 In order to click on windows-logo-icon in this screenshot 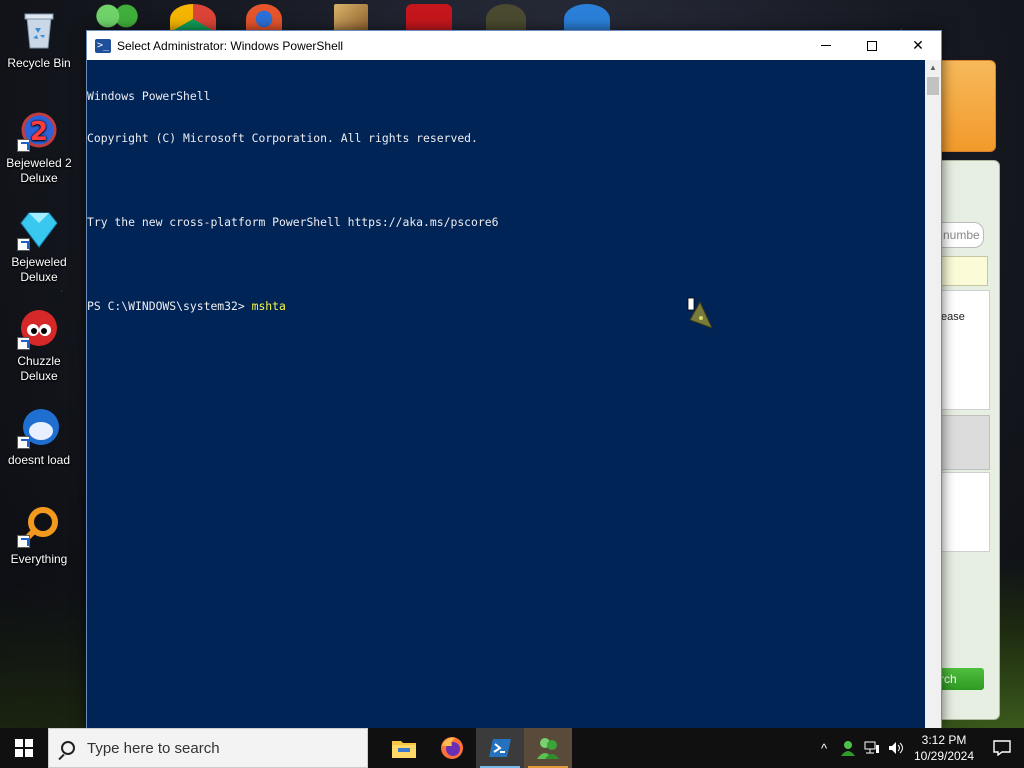, I will do `click(24, 748)`.